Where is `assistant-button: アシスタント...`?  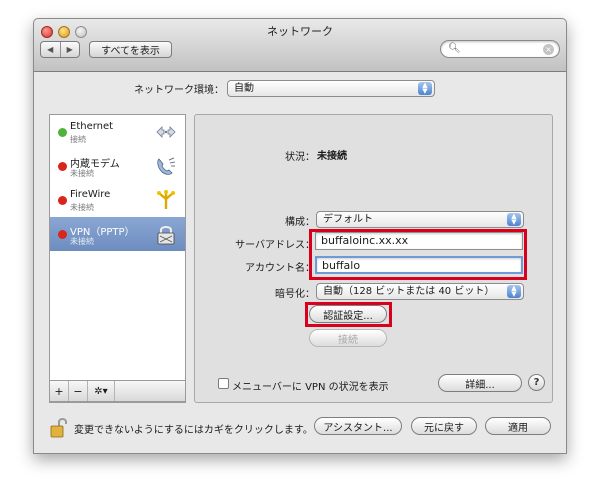 assistant-button: アシスタント... is located at coordinates (358, 426).